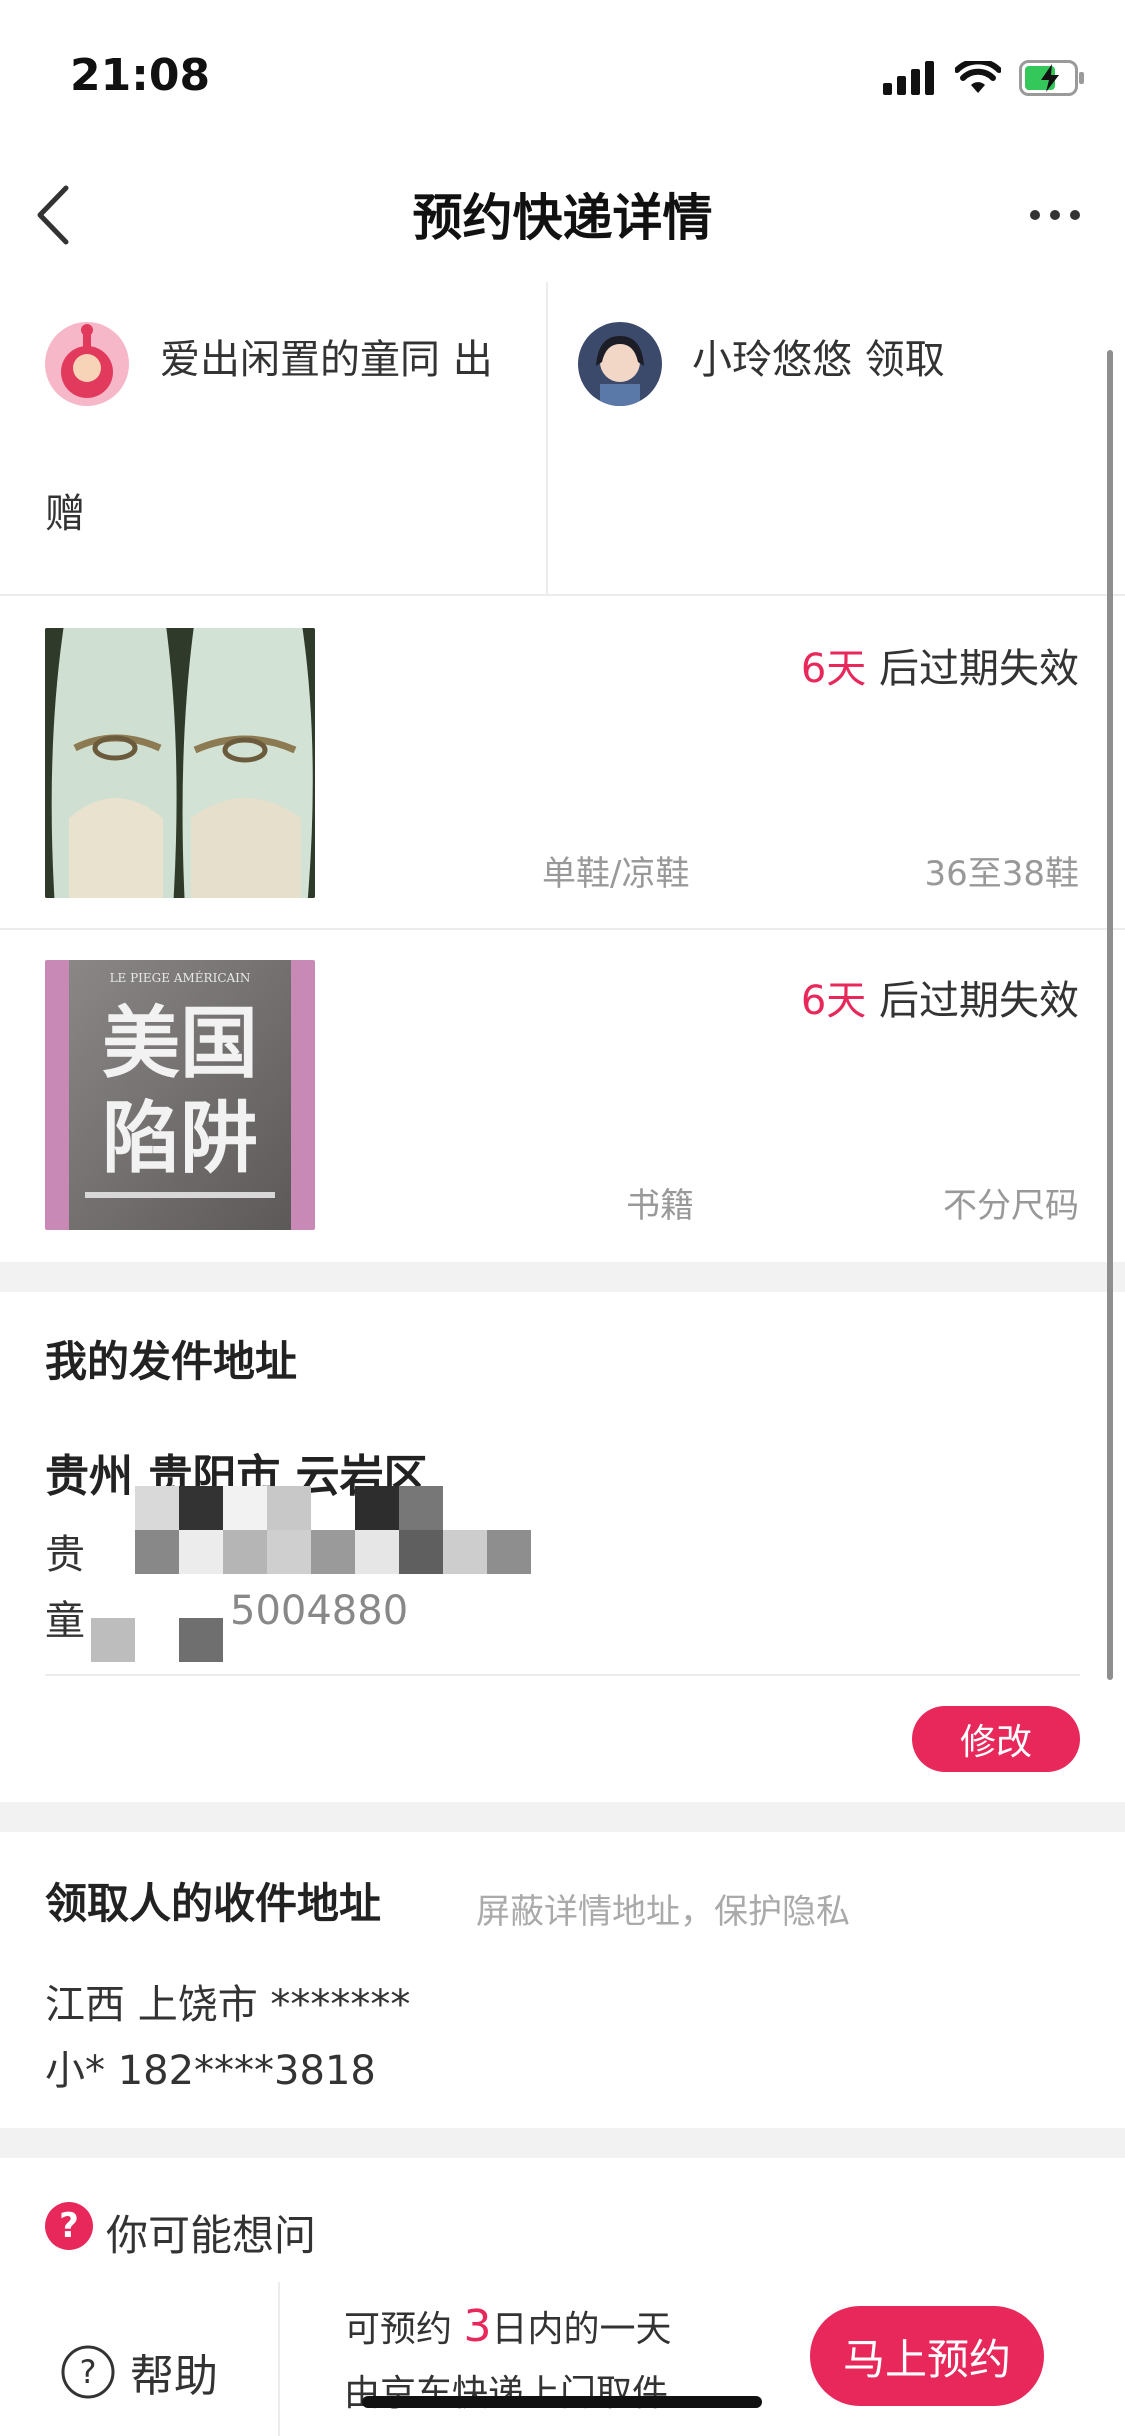 This screenshot has height=2436, width=1125. I want to click on booking-info-line2: 由京东快递上门取件, so click(506, 2393).